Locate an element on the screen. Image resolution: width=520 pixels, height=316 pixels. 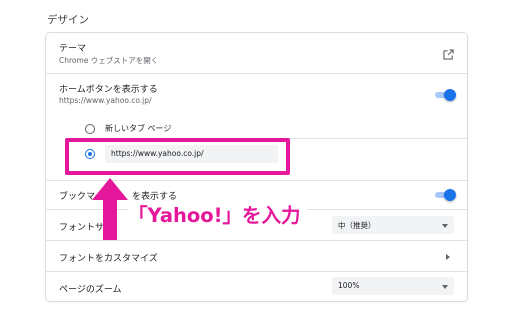
new-tab-radio is located at coordinates (90, 129).